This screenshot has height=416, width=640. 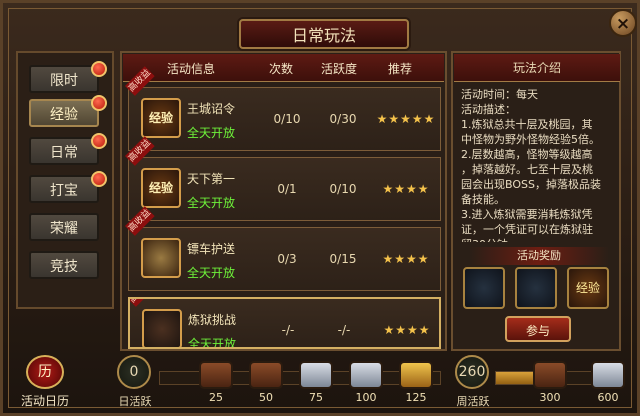 I want to click on desc-line: 3.进入炼狱需要消耗炼狱凭, so click(x=527, y=214).